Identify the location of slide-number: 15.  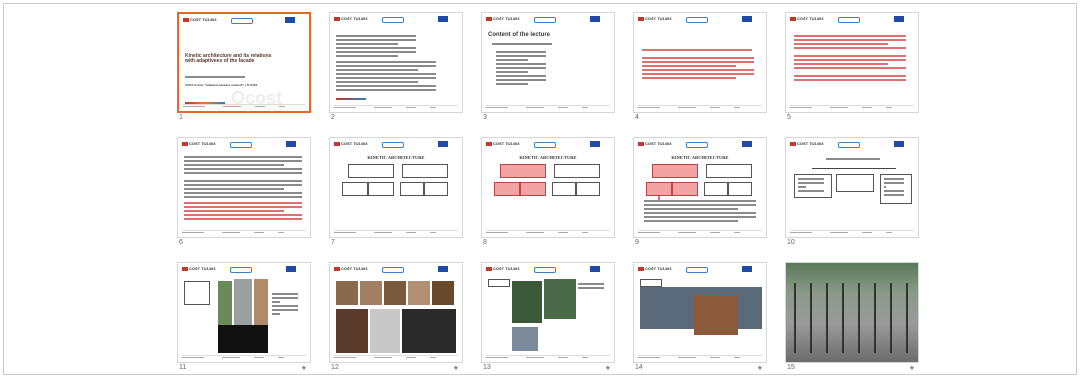
(791, 367).